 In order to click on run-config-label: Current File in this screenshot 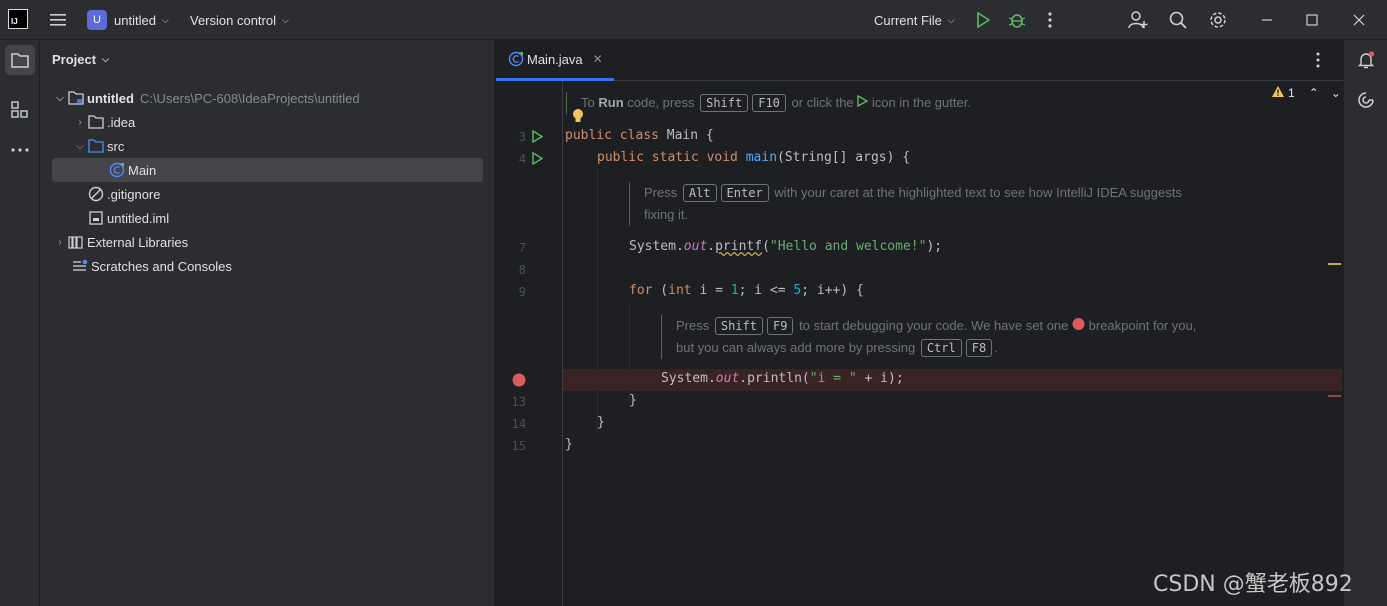, I will do `click(908, 20)`.